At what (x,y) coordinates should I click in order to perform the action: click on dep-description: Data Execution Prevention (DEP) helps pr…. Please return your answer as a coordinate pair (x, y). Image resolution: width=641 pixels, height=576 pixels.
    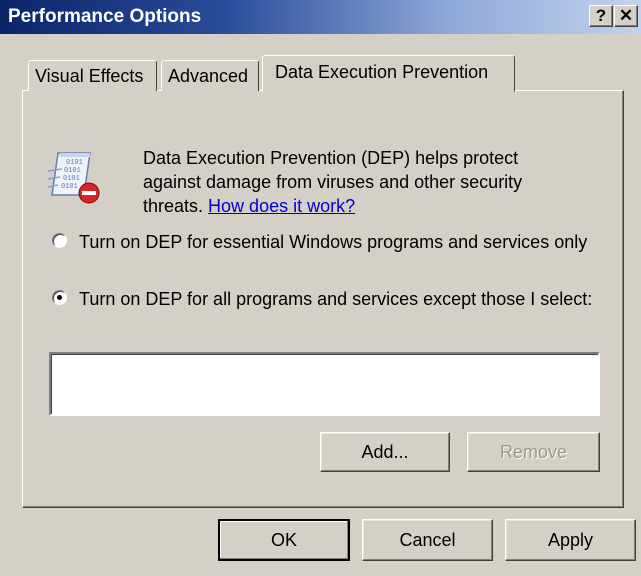
    Looking at the image, I should click on (358, 182).